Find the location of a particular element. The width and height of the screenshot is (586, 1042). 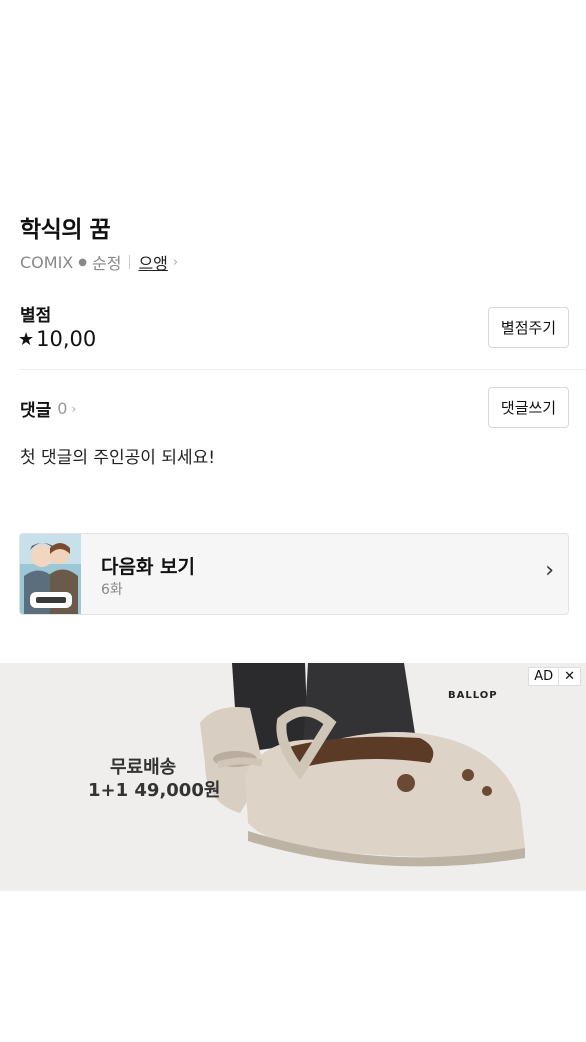

next-episode-title: 다음화 보기 is located at coordinates (148, 567).